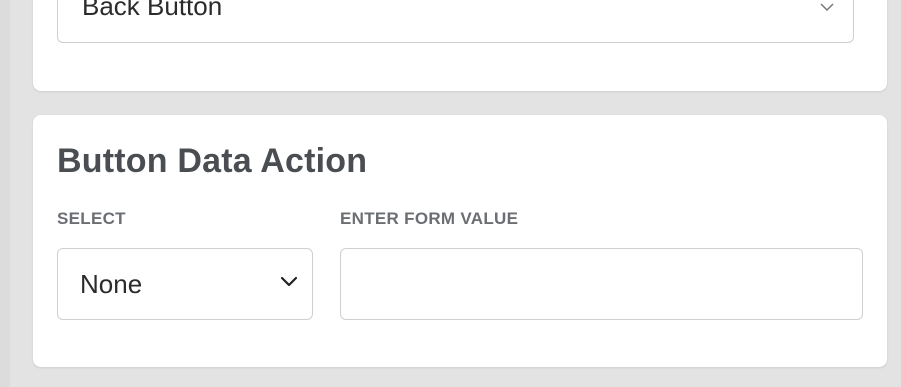 This screenshot has width=901, height=387. Describe the element at coordinates (429, 218) in the screenshot. I see `form-value-label: ENTER FORM VALUE` at that location.